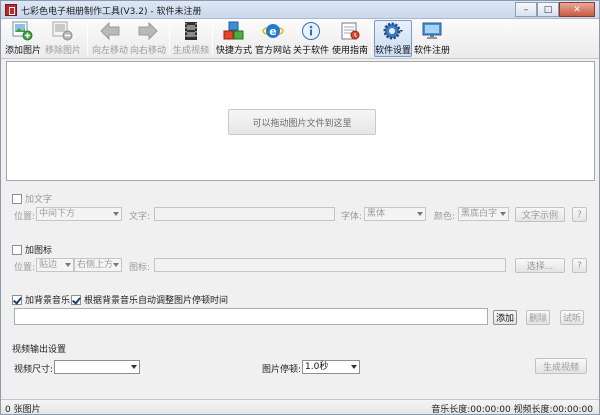  I want to click on settings-label: 软件设置, so click(393, 51).